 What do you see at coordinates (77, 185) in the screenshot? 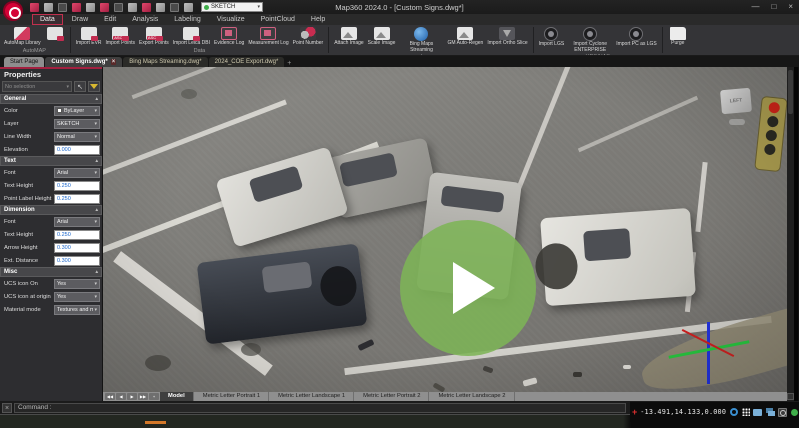
I see `text-height-input: 0.250` at bounding box center [77, 185].